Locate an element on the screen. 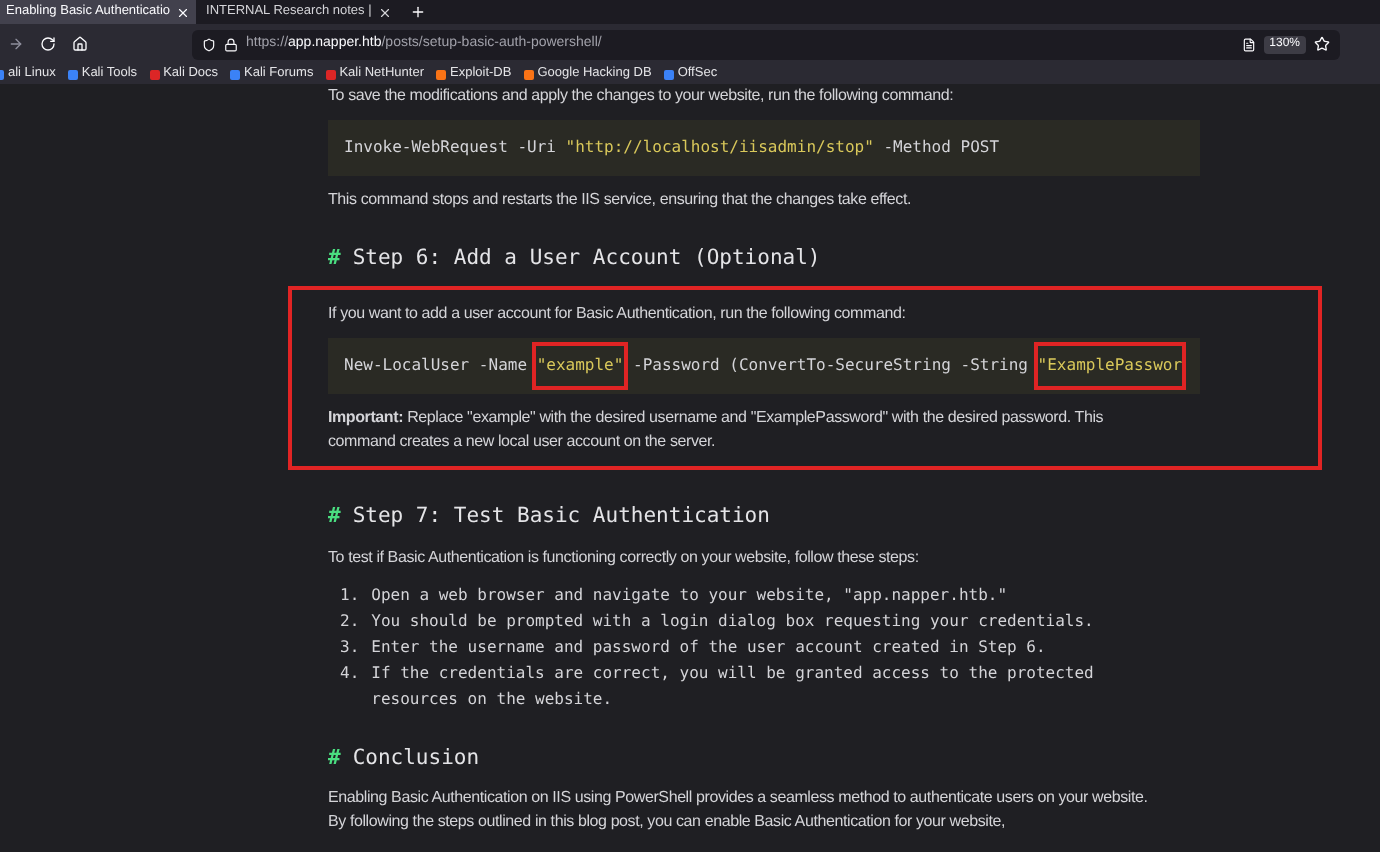  paragraph: If you want to add a user account for Basic Authentication, run the following command: is located at coordinates (618, 313).